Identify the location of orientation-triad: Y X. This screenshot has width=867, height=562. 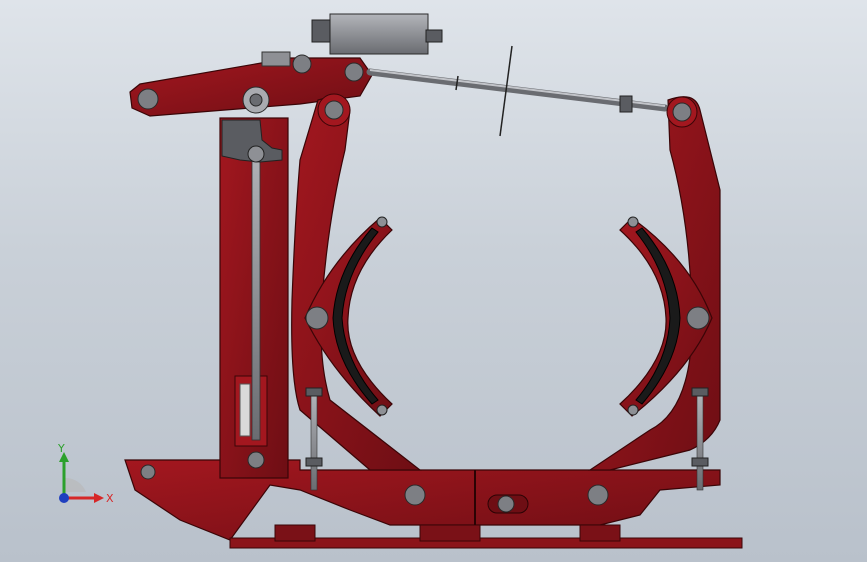
(85, 473).